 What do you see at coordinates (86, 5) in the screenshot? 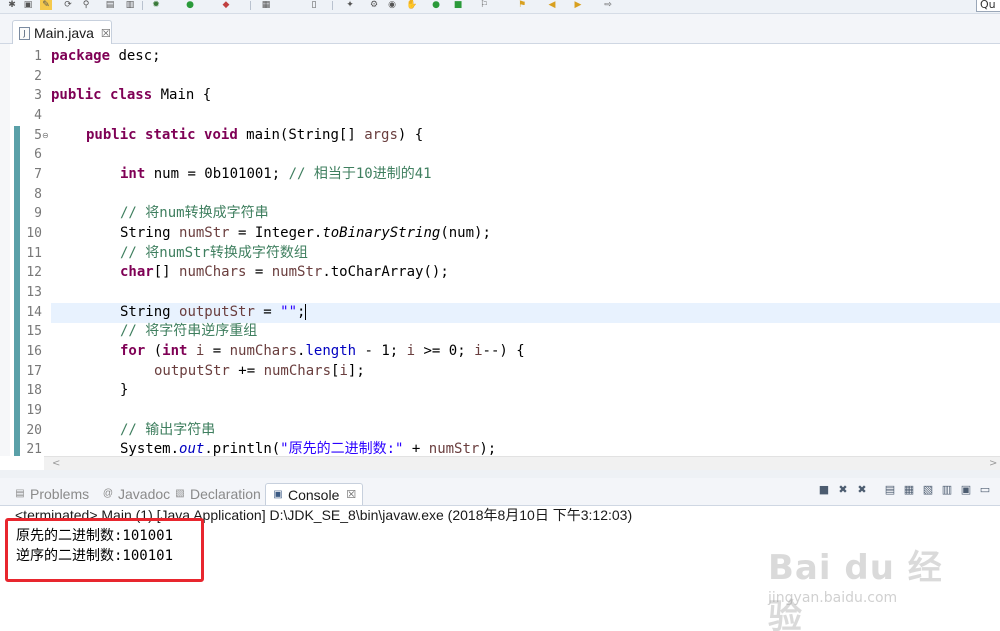
I see `search-icon: ⚲` at bounding box center [86, 5].